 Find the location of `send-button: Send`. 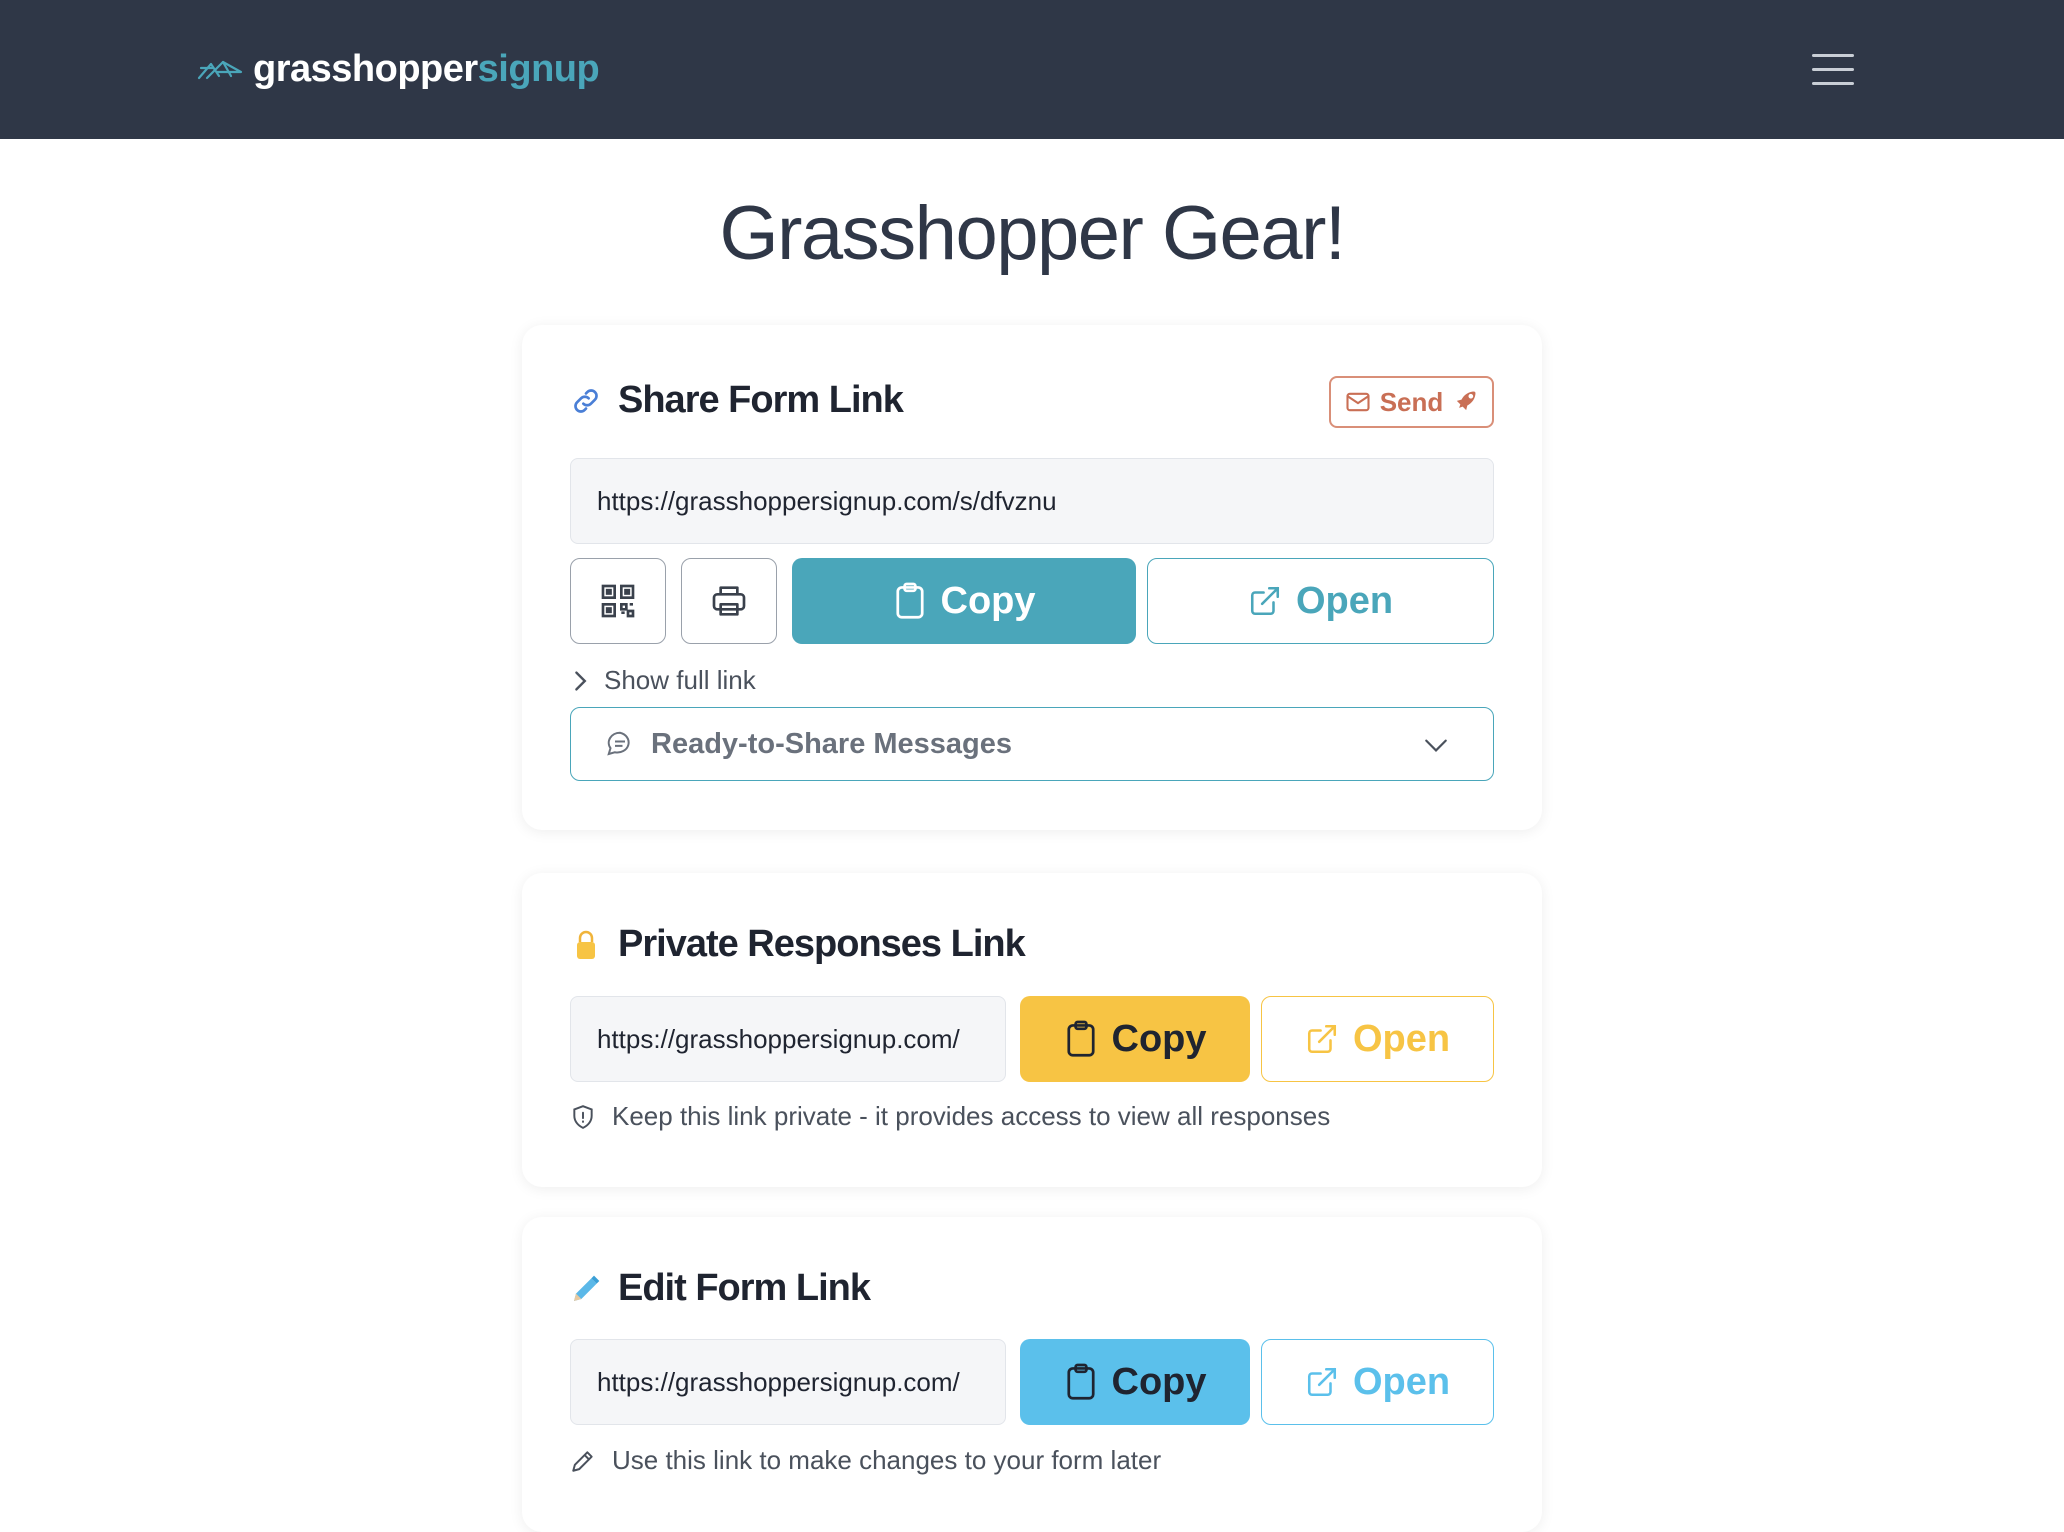

send-button: Send is located at coordinates (1411, 402).